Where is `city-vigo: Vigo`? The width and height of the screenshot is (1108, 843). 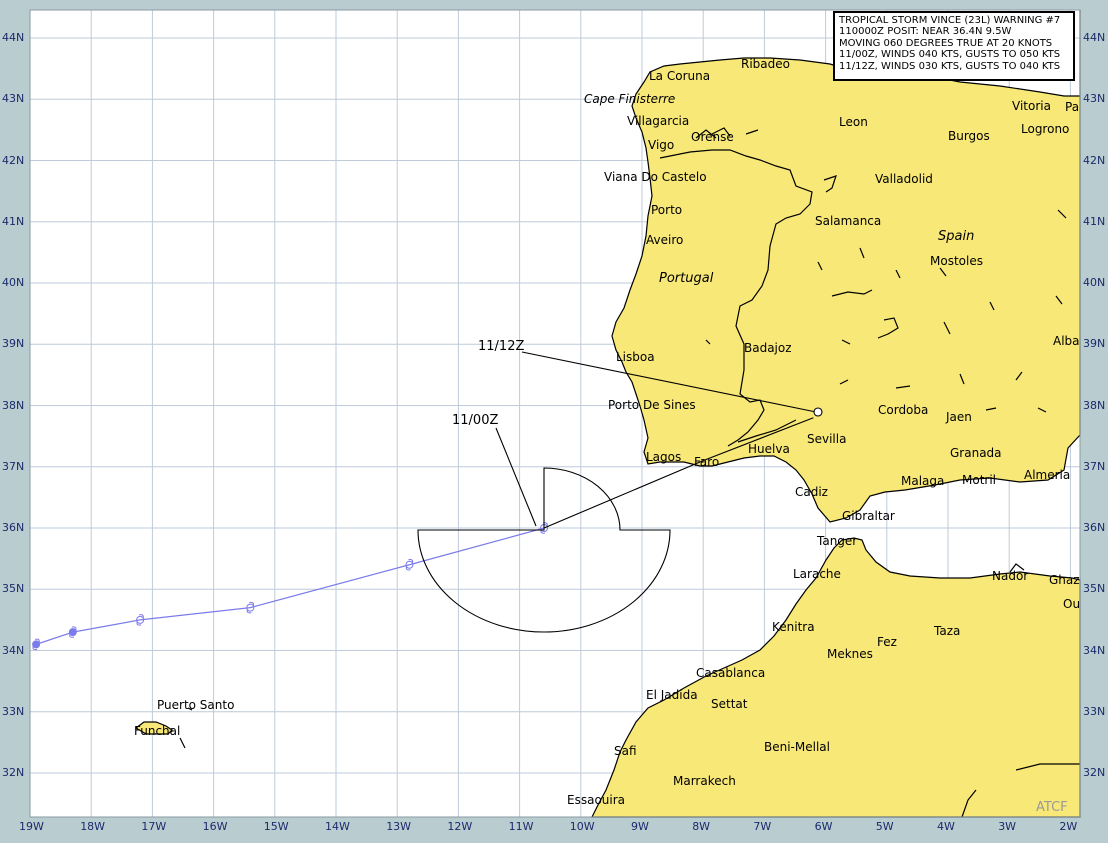 city-vigo: Vigo is located at coordinates (661, 145).